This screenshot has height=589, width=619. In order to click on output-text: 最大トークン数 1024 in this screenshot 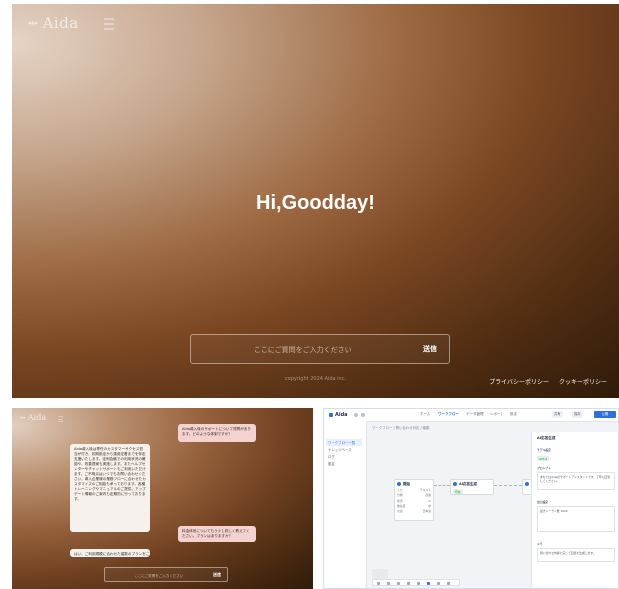, I will do `click(554, 511)`.